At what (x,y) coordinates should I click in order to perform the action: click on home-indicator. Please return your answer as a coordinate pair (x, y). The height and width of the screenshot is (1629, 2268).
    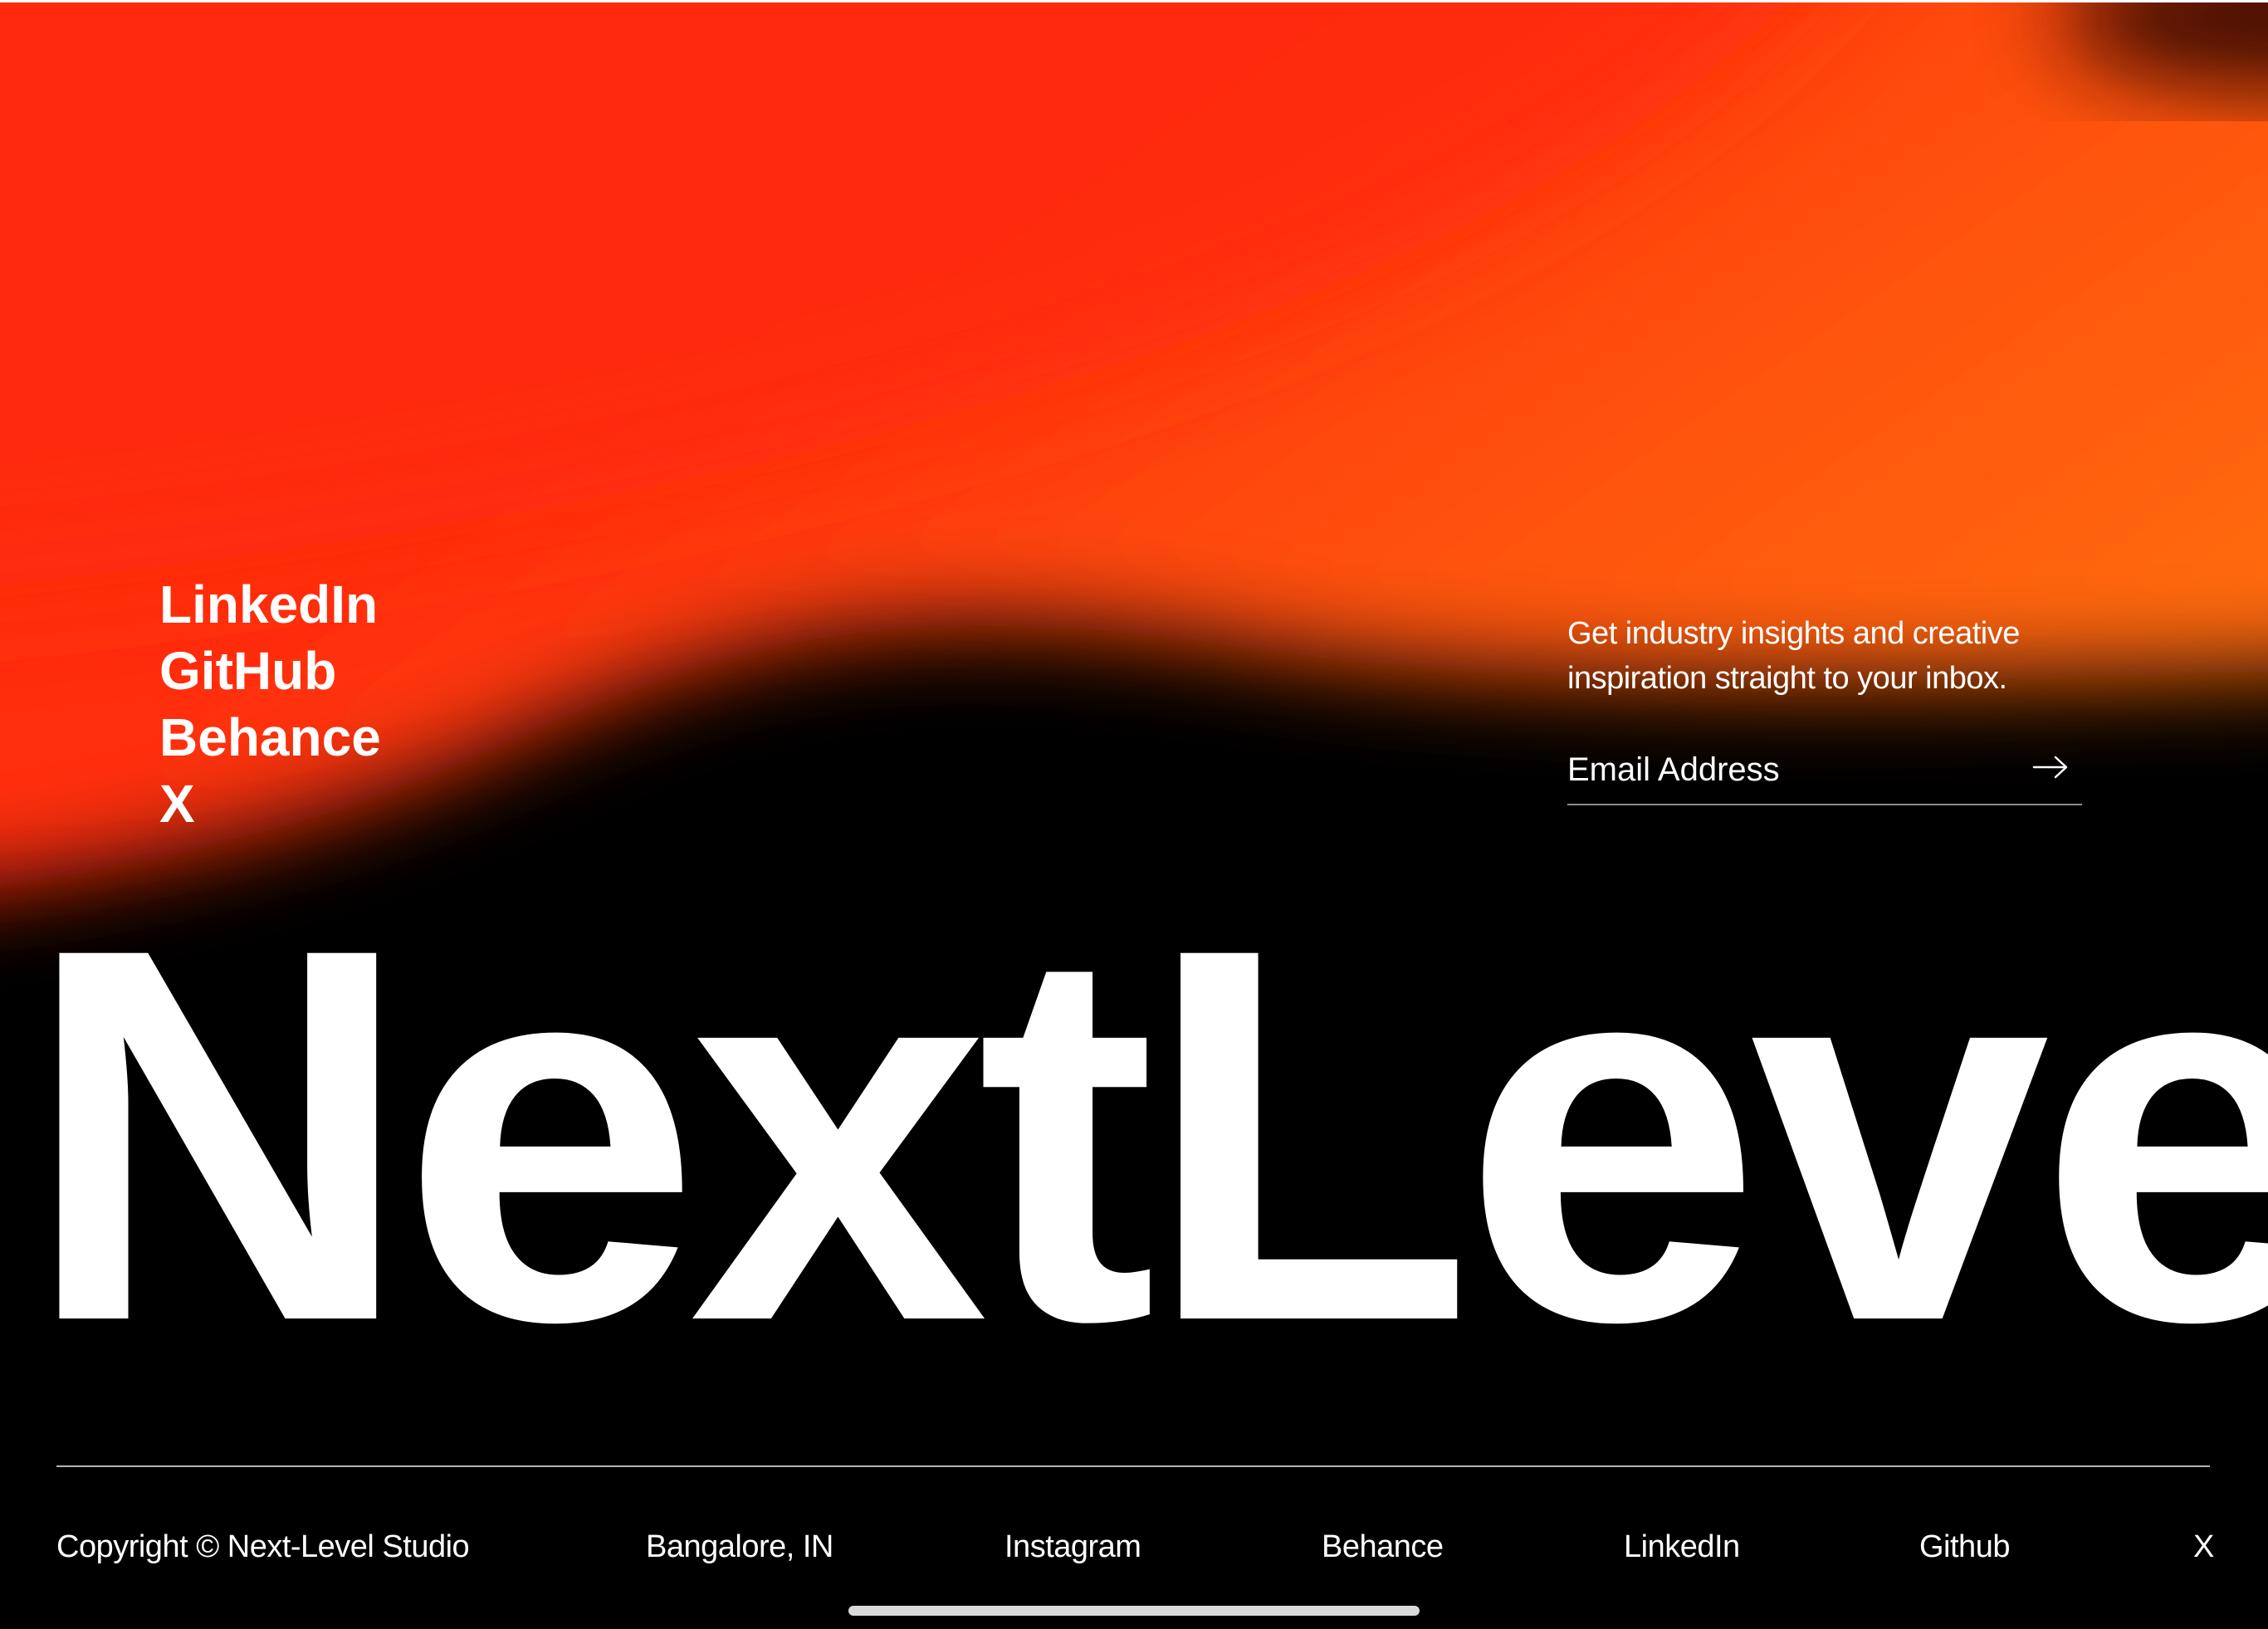
    Looking at the image, I should click on (1134, 1611).